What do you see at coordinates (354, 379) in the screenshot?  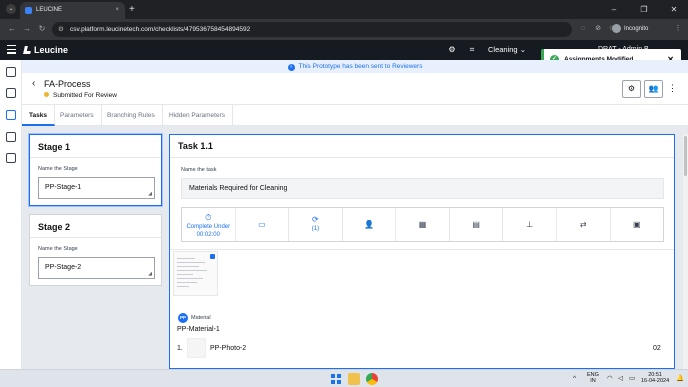 I see `file-explorer-icon` at bounding box center [354, 379].